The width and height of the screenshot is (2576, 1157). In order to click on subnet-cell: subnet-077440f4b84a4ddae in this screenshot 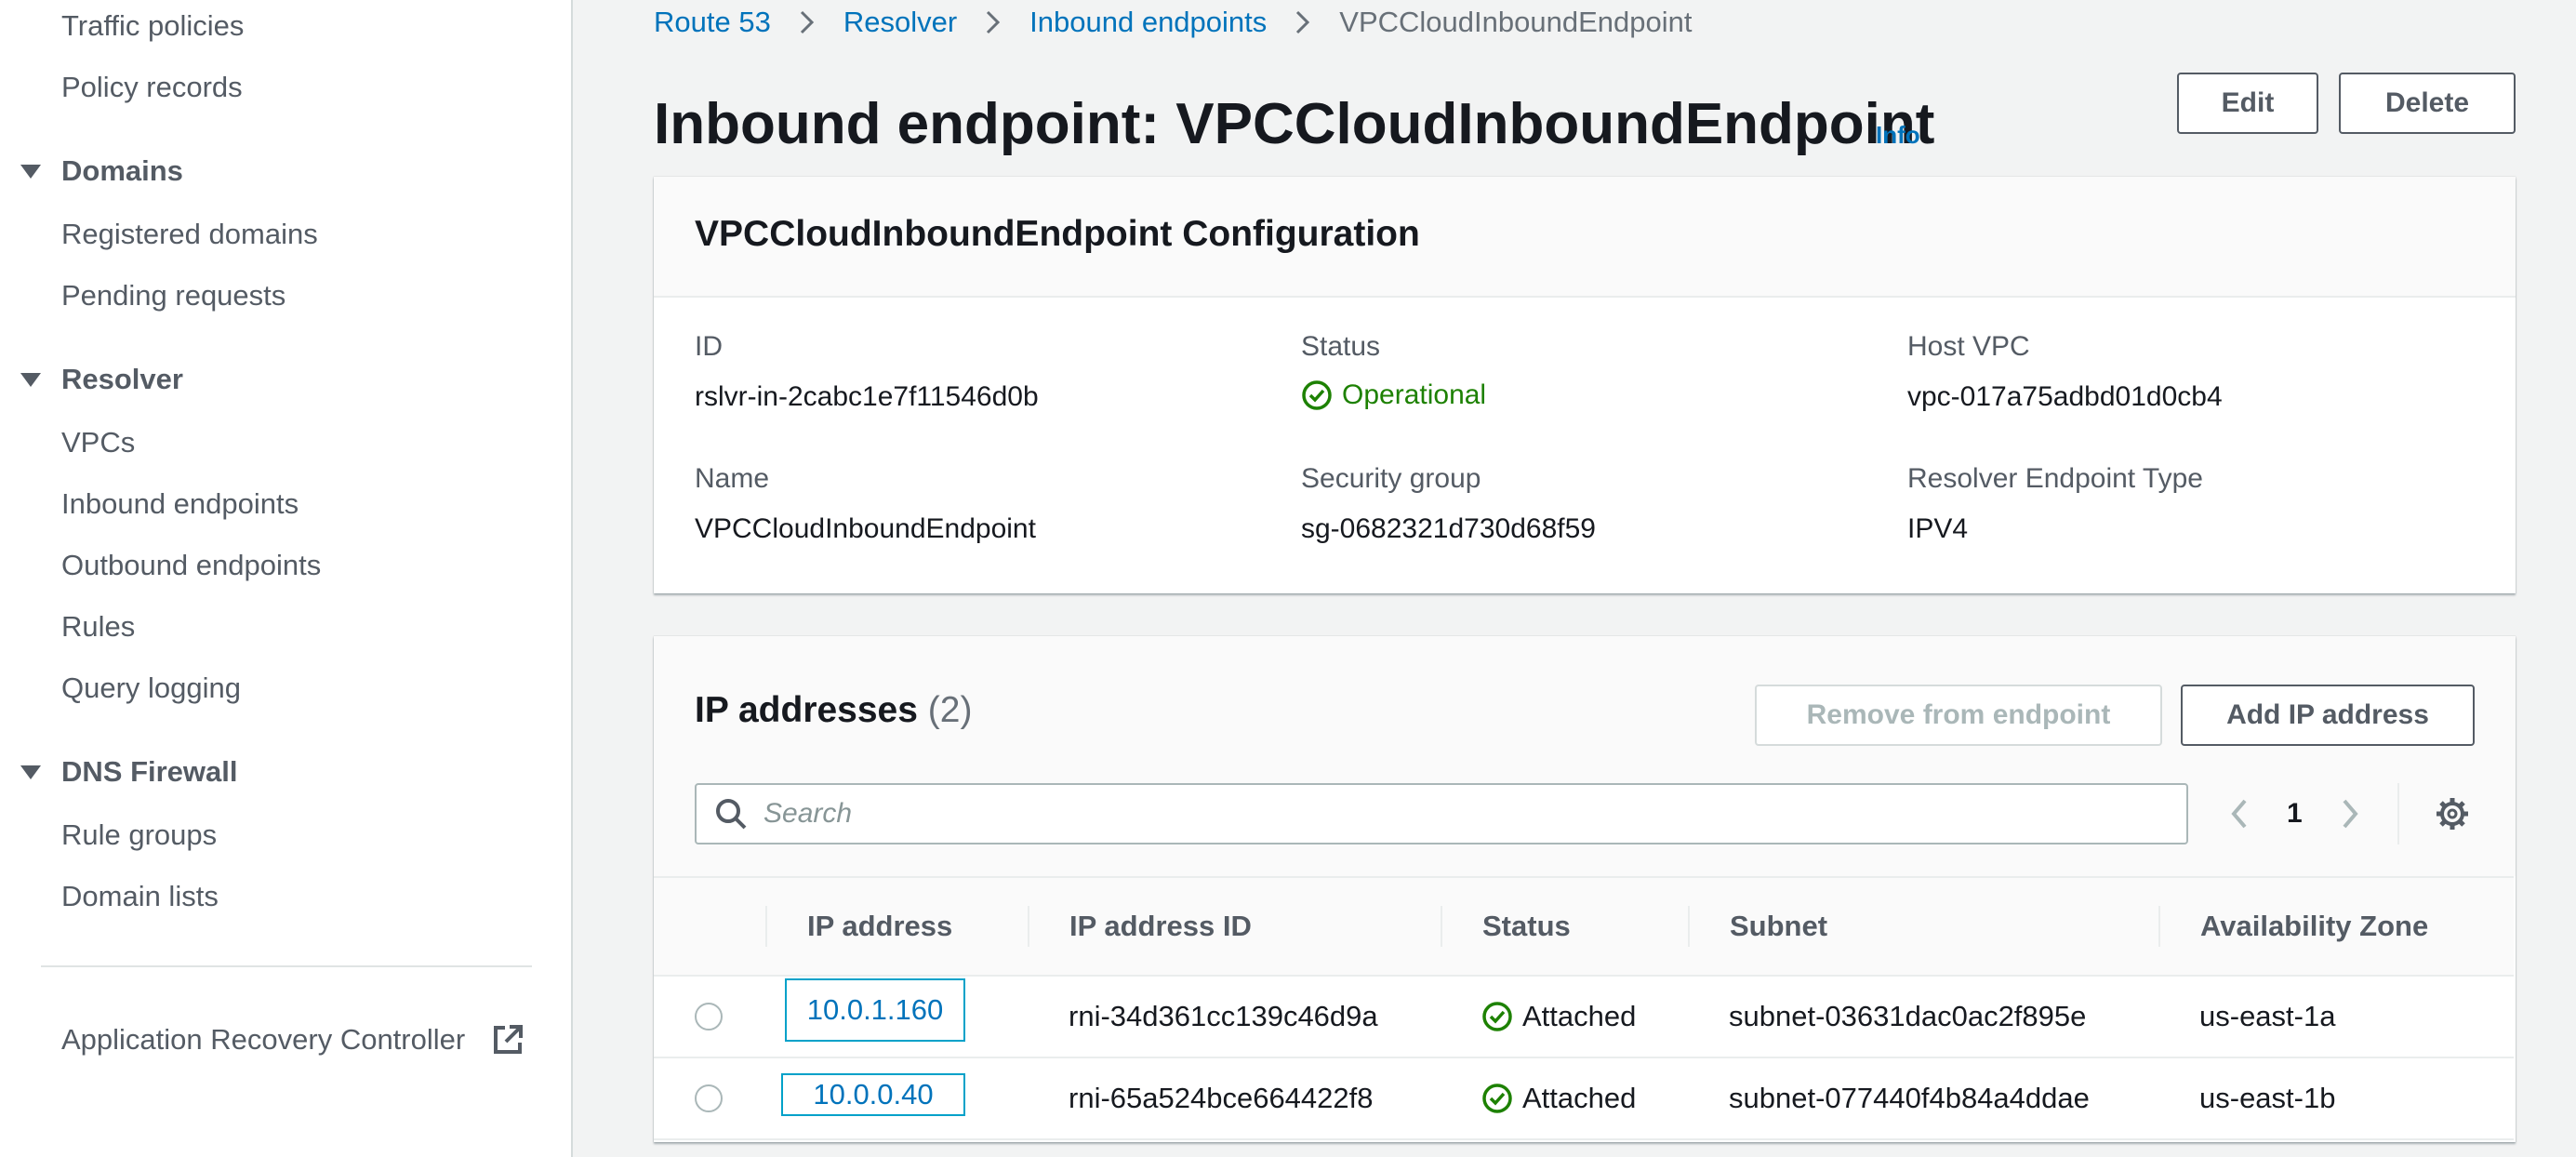, I will do `click(1909, 1098)`.